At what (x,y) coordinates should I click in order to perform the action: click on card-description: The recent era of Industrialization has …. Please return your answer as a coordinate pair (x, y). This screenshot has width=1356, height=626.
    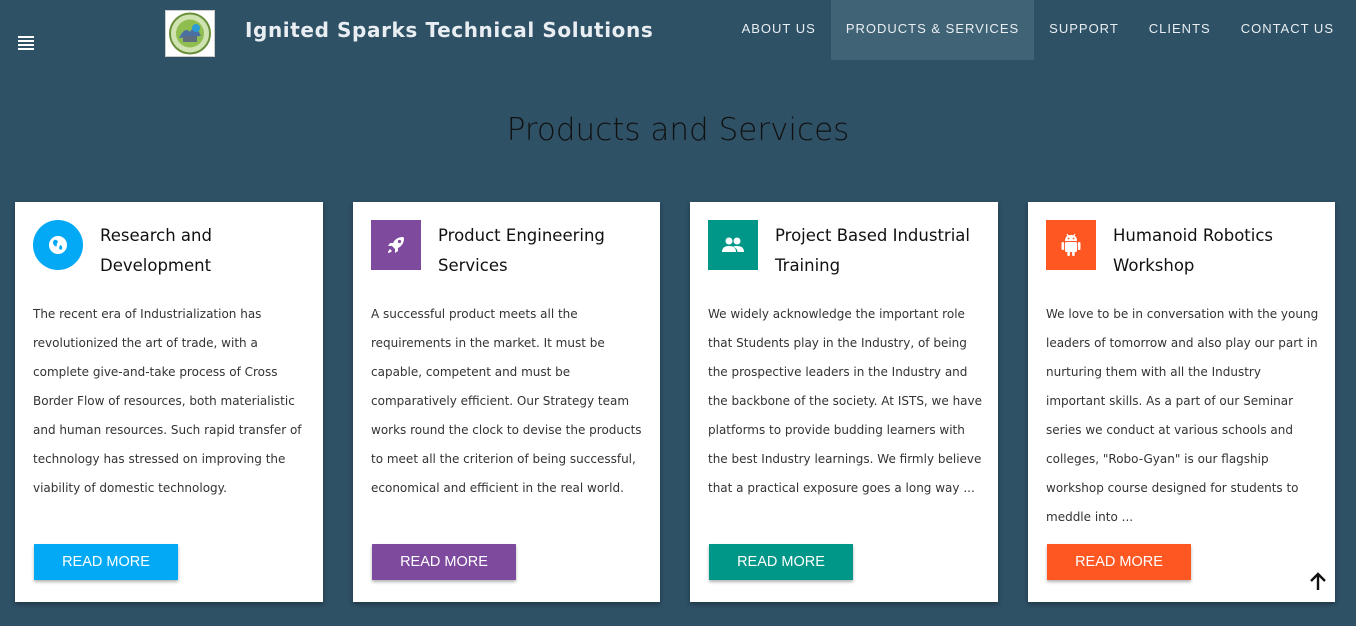
    Looking at the image, I should click on (167, 401).